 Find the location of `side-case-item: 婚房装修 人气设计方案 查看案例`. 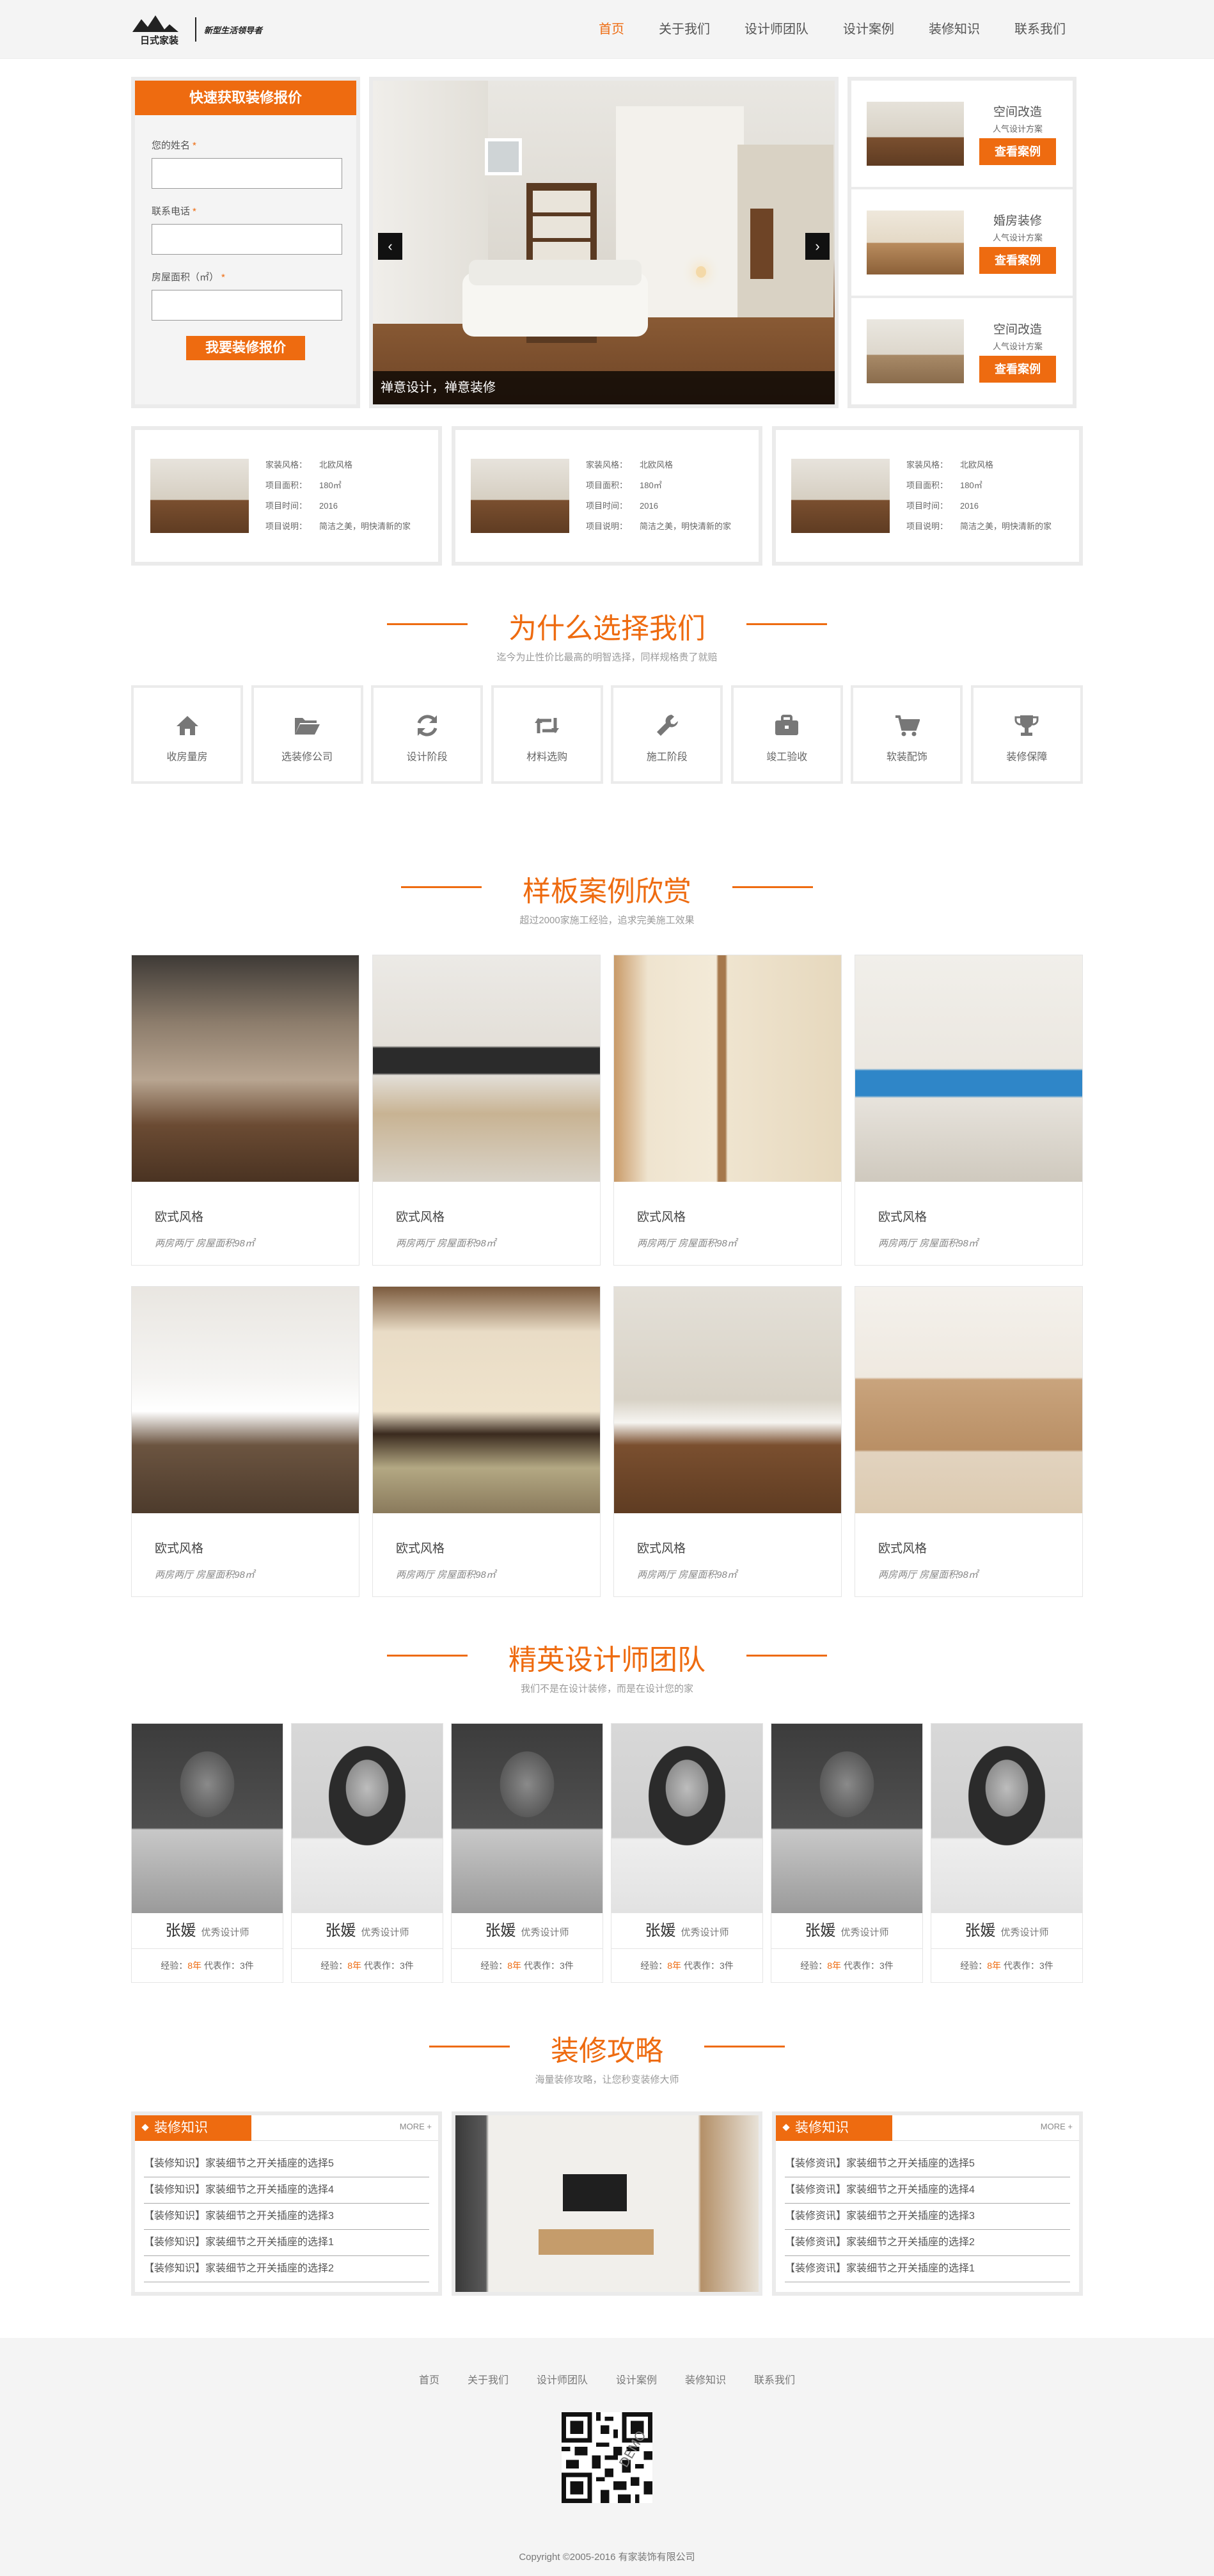

side-case-item: 婚房装修 人气设计方案 查看案例 is located at coordinates (962, 244).